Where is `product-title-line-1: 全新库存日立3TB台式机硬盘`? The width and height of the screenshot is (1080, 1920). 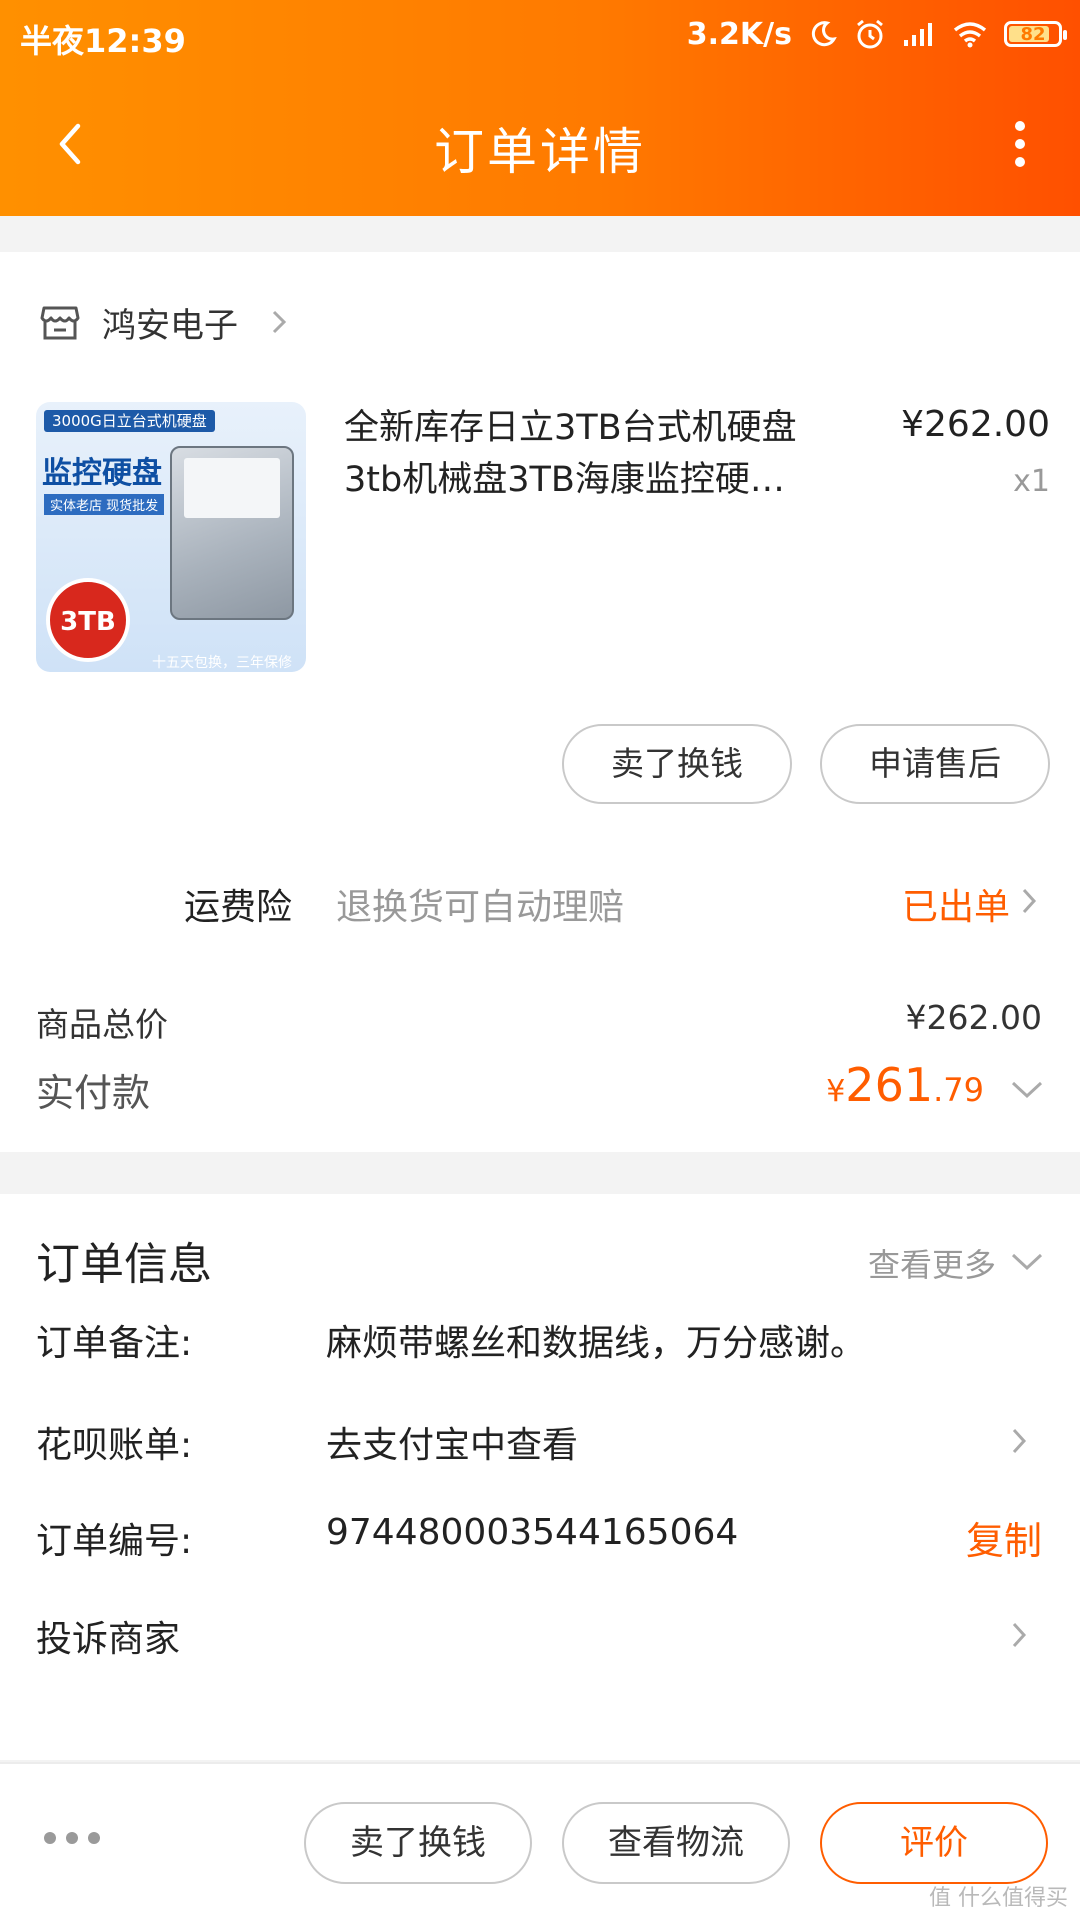
product-title-line-1: 全新库存日立3TB台式机硬盘 is located at coordinates (570, 428).